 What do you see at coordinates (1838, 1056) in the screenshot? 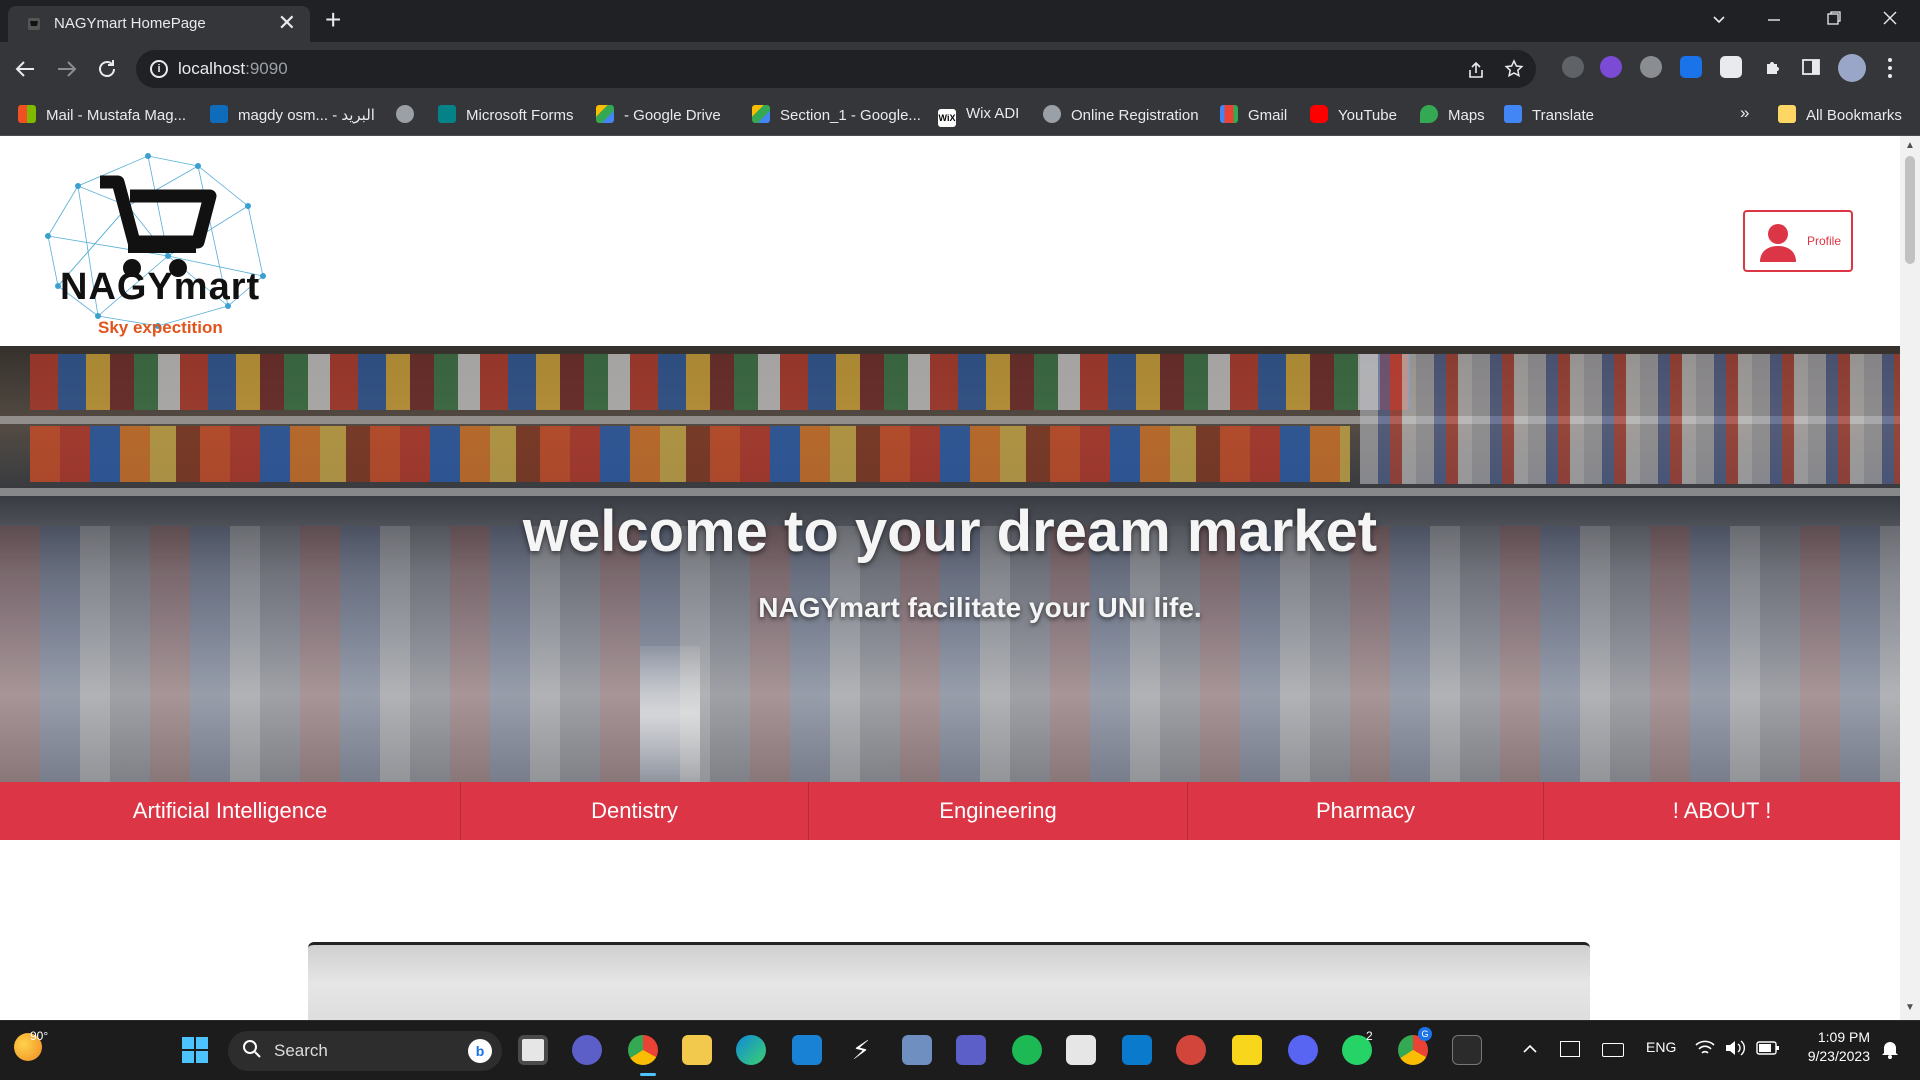
I see `clock-date: 9/23/2023` at bounding box center [1838, 1056].